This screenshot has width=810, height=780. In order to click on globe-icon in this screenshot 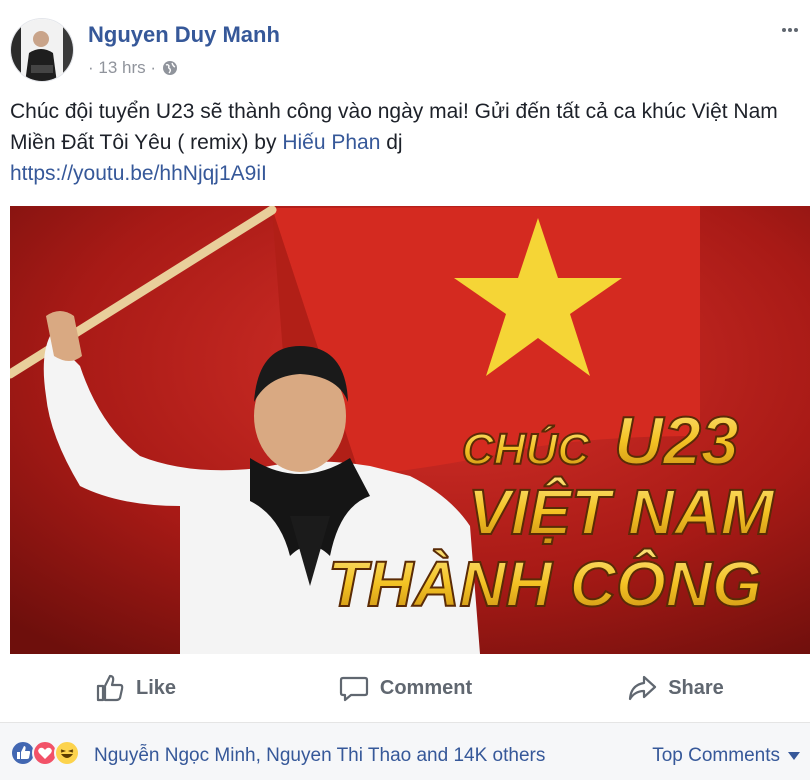, I will do `click(170, 68)`.